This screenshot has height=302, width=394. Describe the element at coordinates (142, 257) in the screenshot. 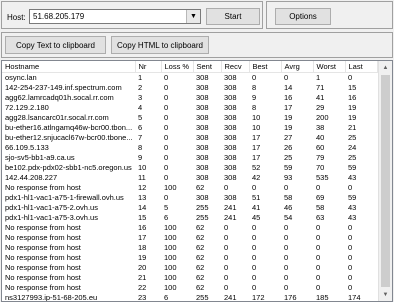

I see `table-cell: 19` at that location.